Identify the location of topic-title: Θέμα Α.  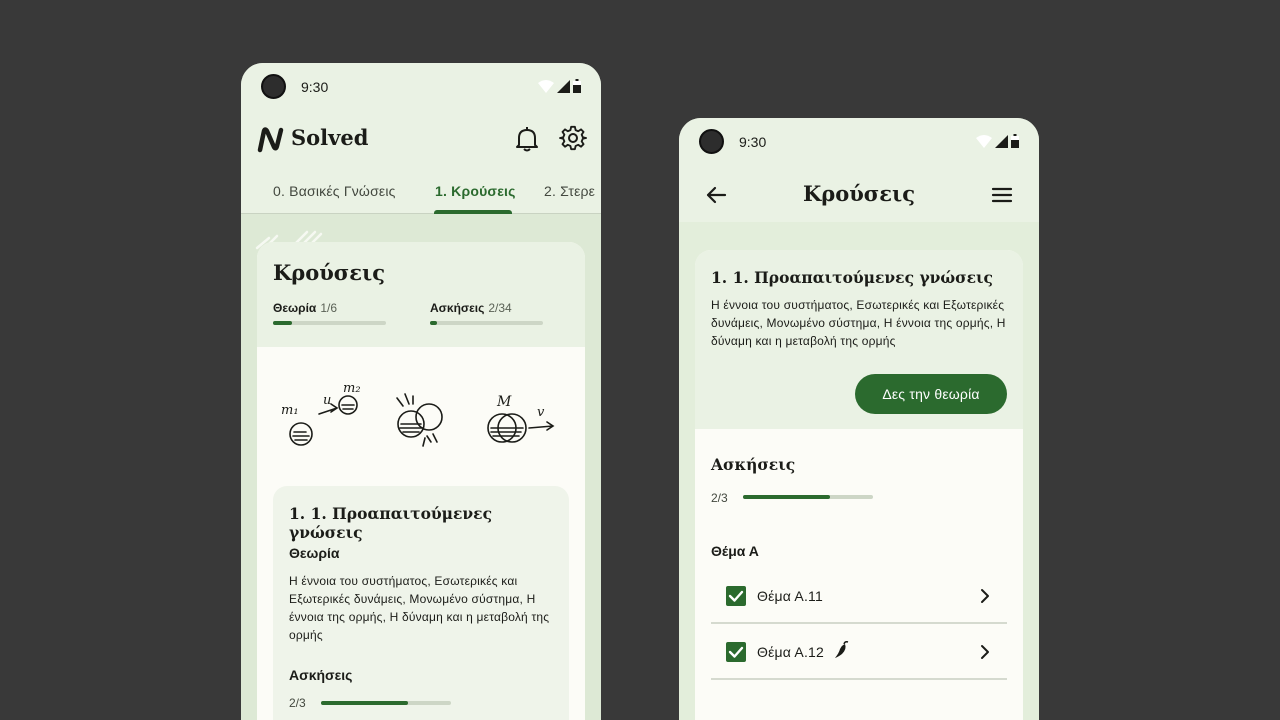
(735, 551).